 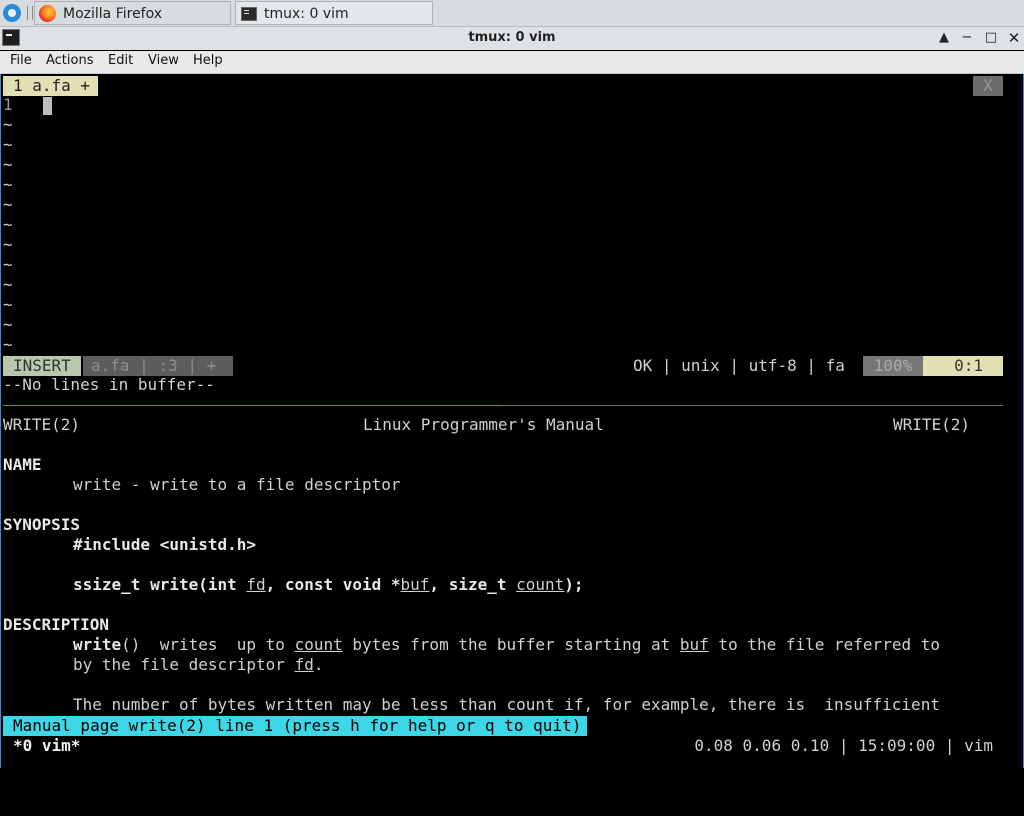 What do you see at coordinates (47, 106) in the screenshot?
I see `text-cursor` at bounding box center [47, 106].